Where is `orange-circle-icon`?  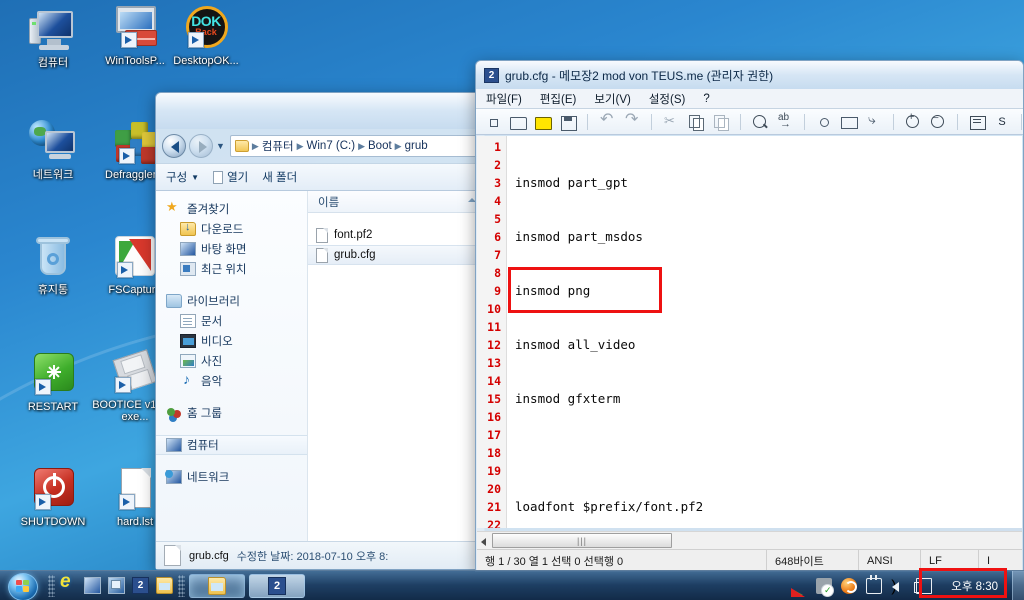 orange-circle-icon is located at coordinates (849, 585).